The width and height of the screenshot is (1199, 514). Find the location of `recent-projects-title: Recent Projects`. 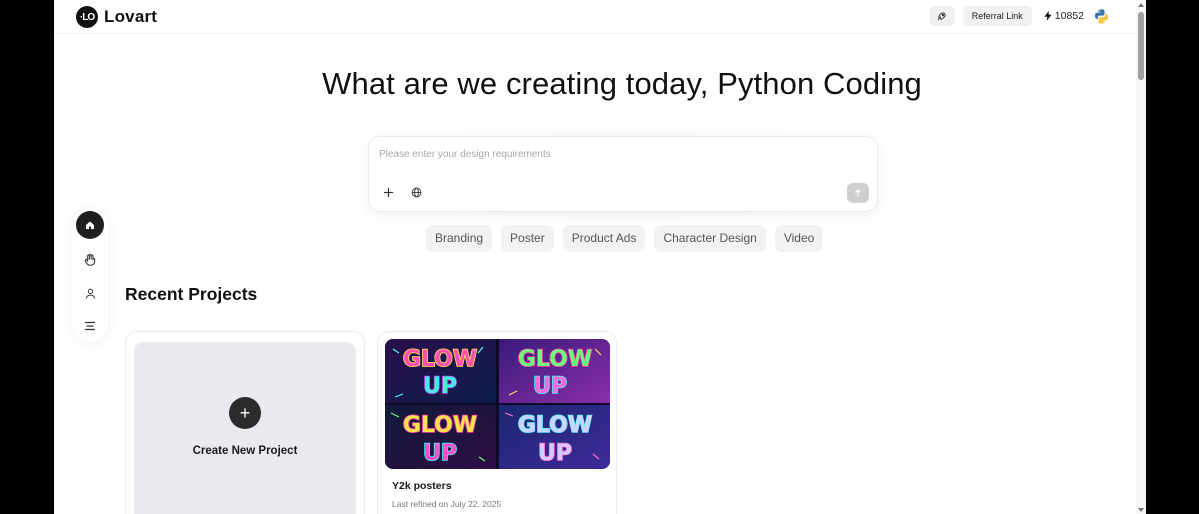

recent-projects-title: Recent Projects is located at coordinates (191, 294).